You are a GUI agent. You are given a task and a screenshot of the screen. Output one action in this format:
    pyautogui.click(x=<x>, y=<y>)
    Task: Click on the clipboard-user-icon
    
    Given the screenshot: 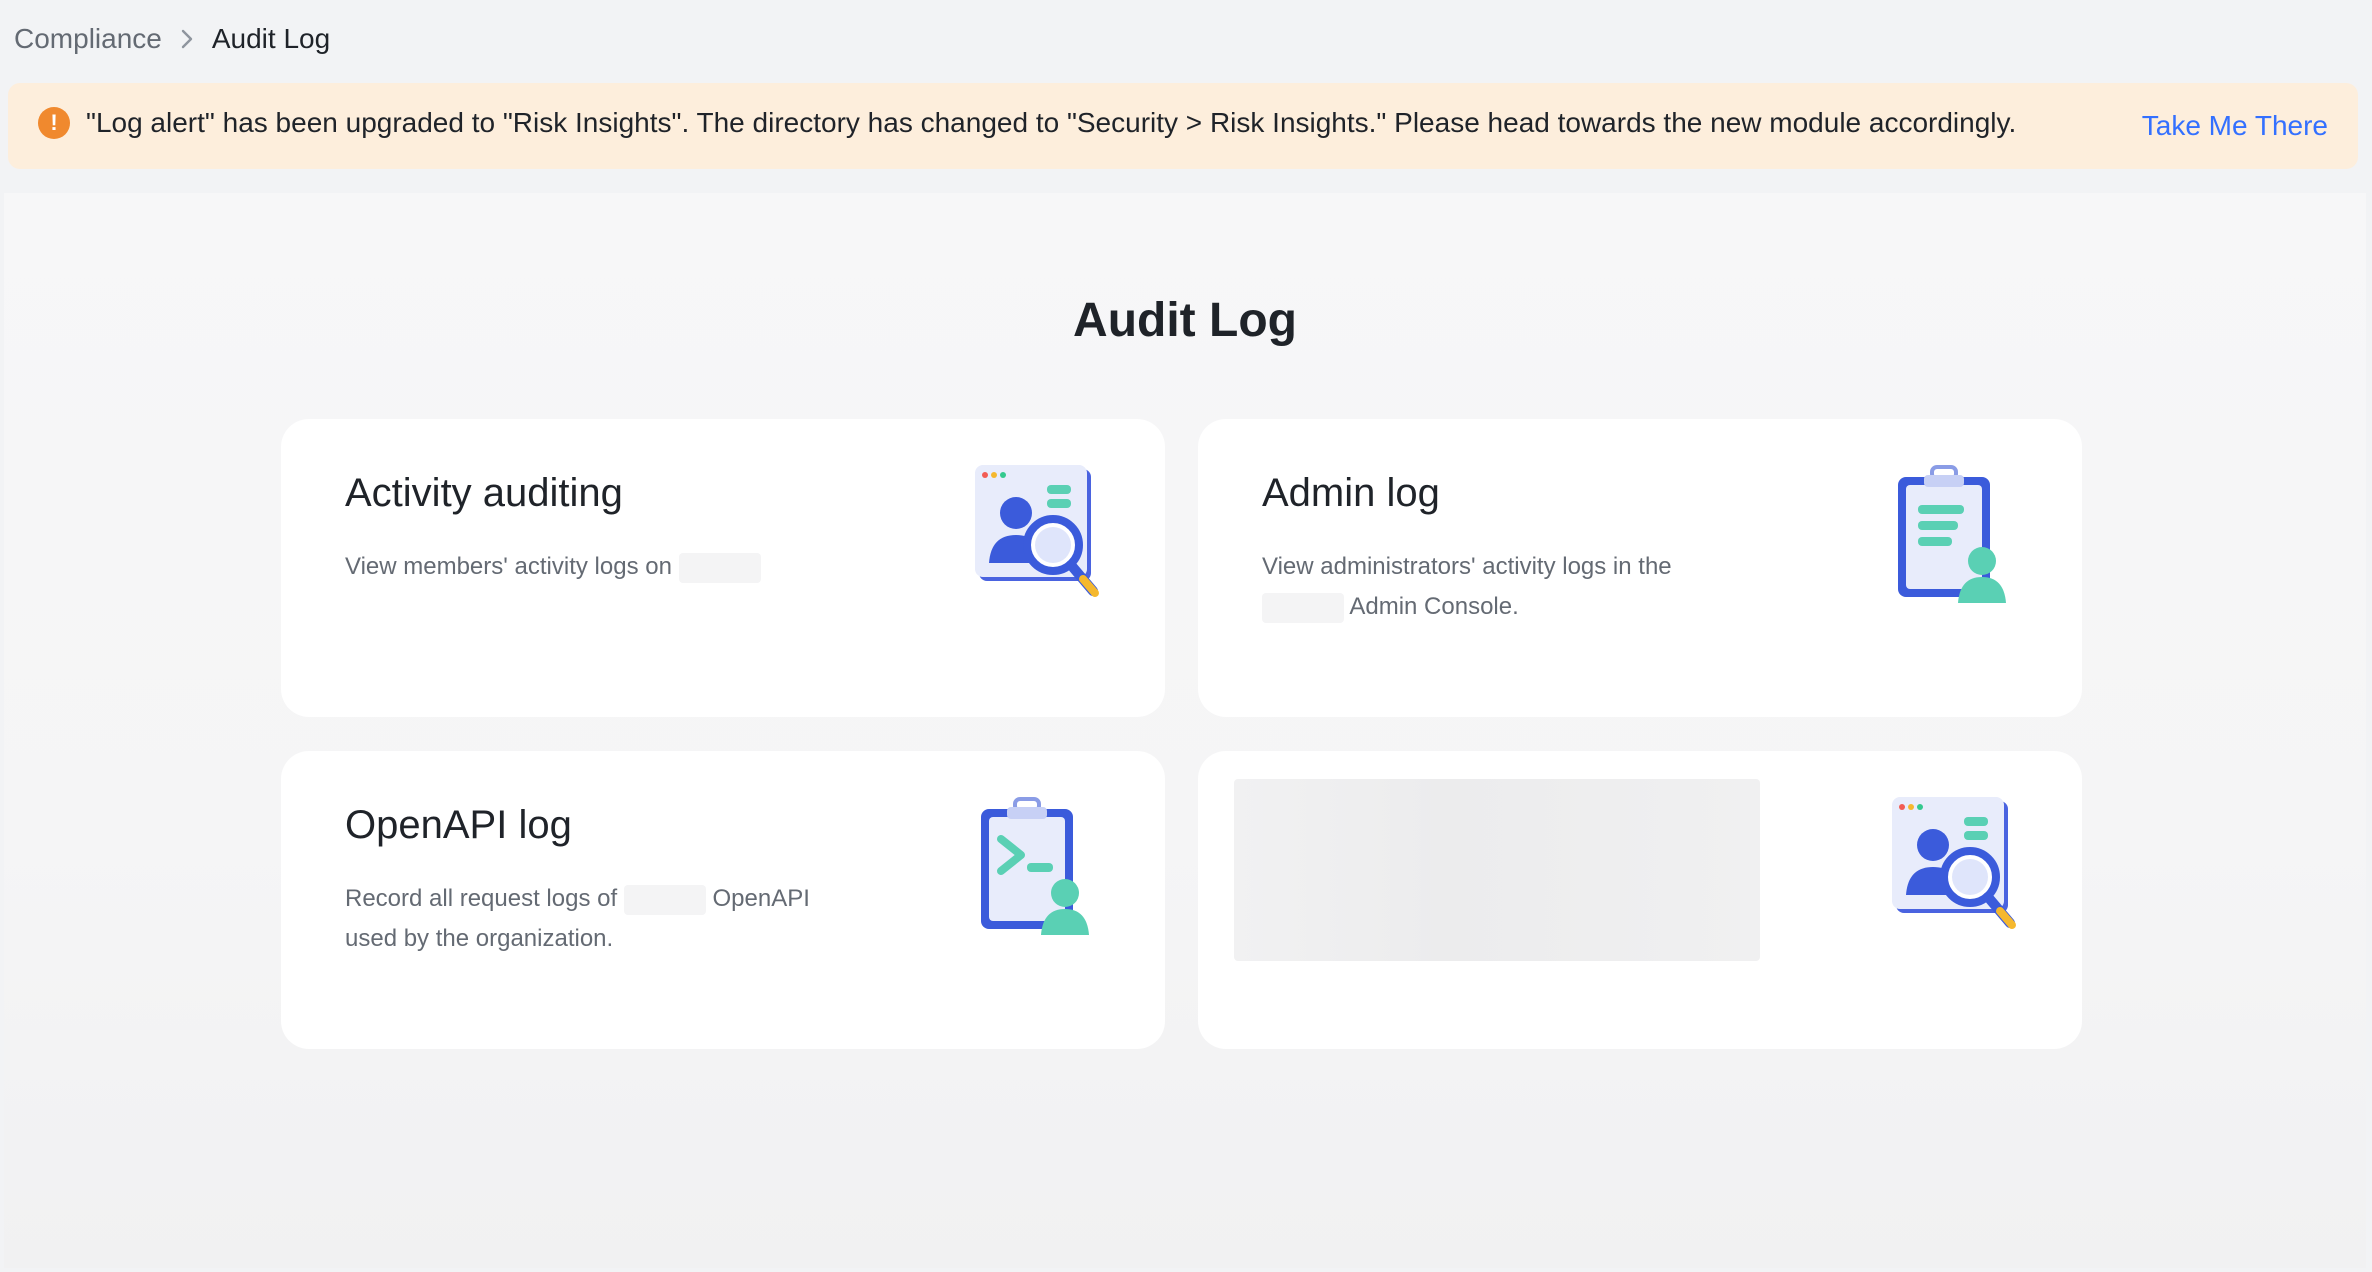 What is the action you would take?
    pyautogui.click(x=1958, y=538)
    